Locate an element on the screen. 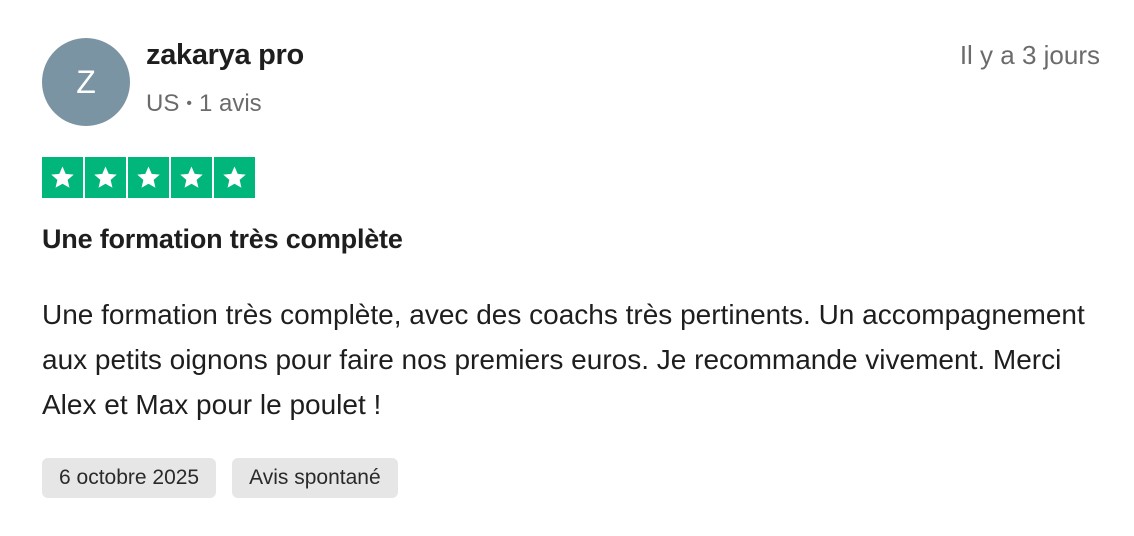  review-date-tag: 6 octobre 2025 is located at coordinates (129, 478).